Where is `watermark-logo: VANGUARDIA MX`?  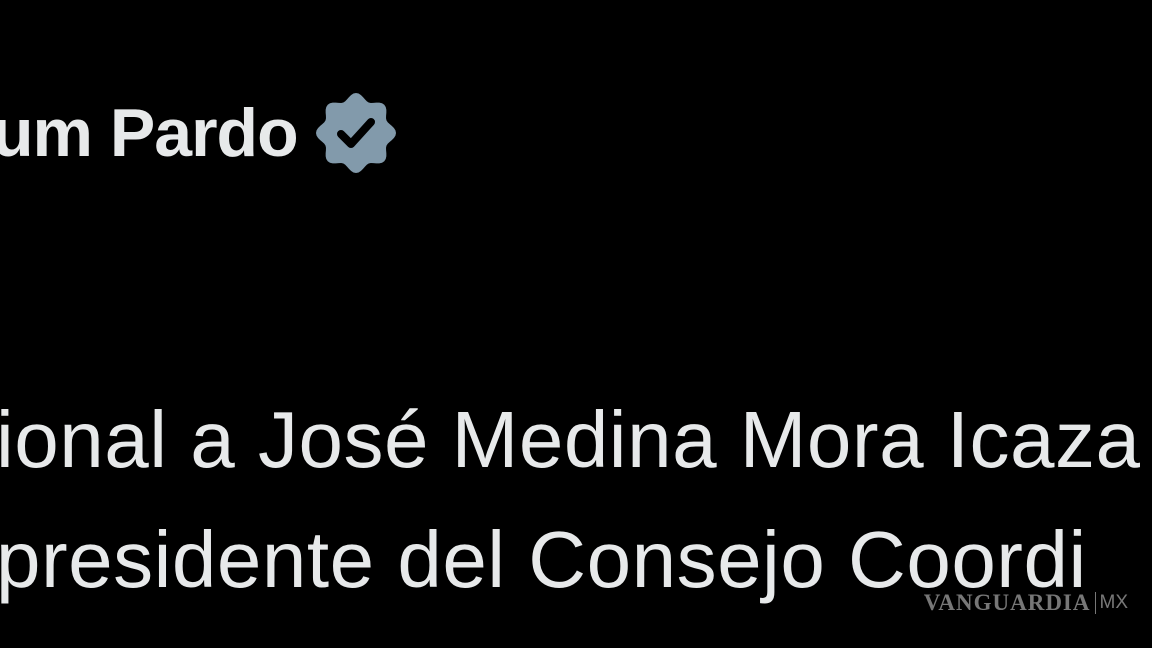 watermark-logo: VANGUARDIA MX is located at coordinates (1026, 603).